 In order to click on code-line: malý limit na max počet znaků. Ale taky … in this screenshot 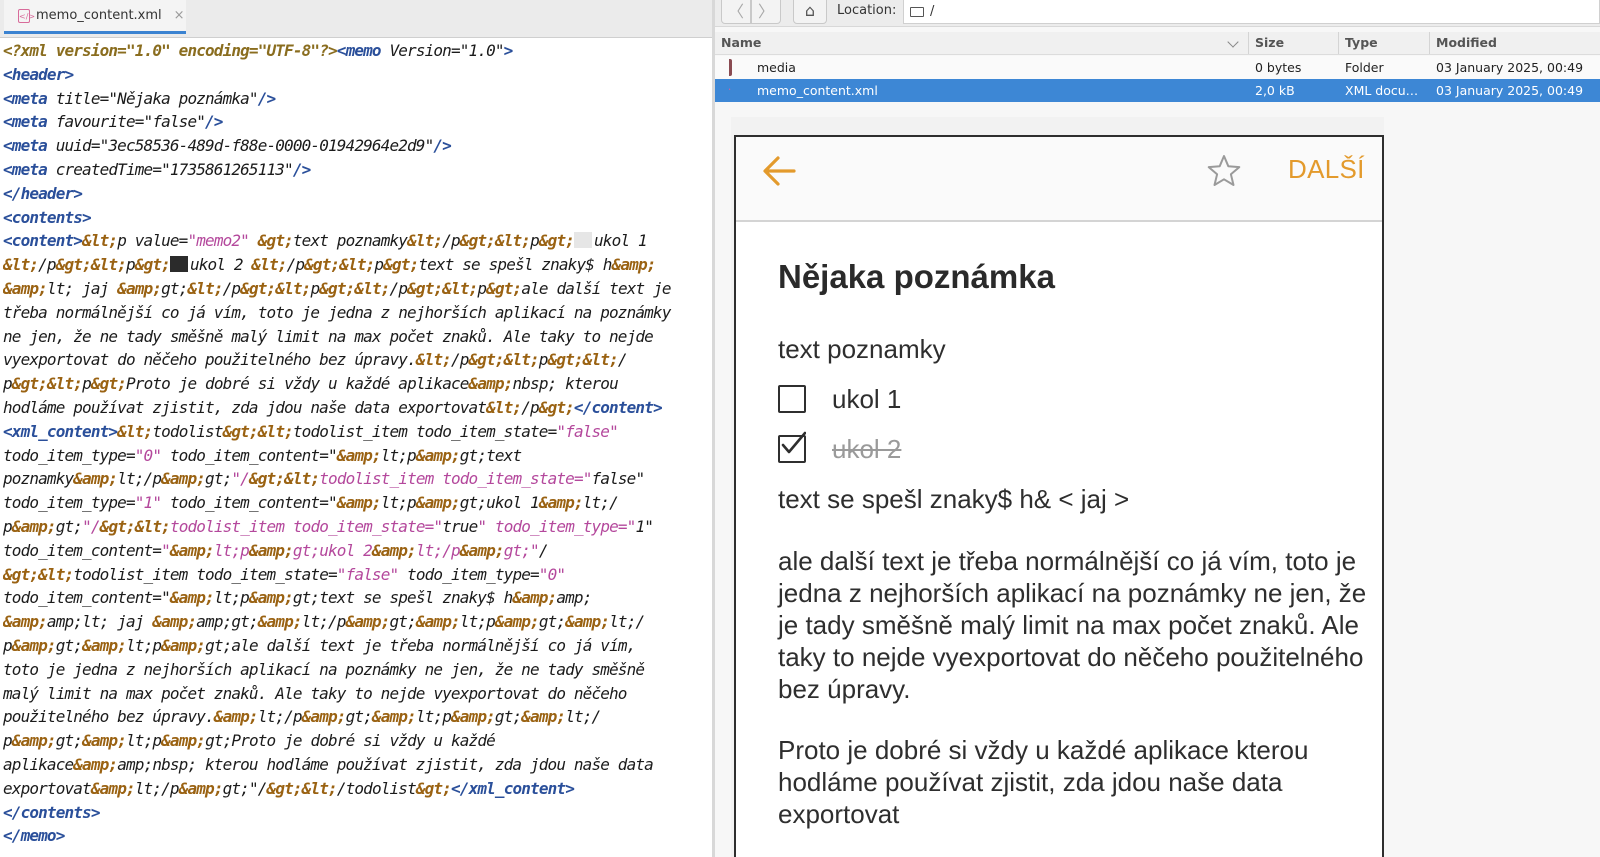, I will do `click(315, 693)`.